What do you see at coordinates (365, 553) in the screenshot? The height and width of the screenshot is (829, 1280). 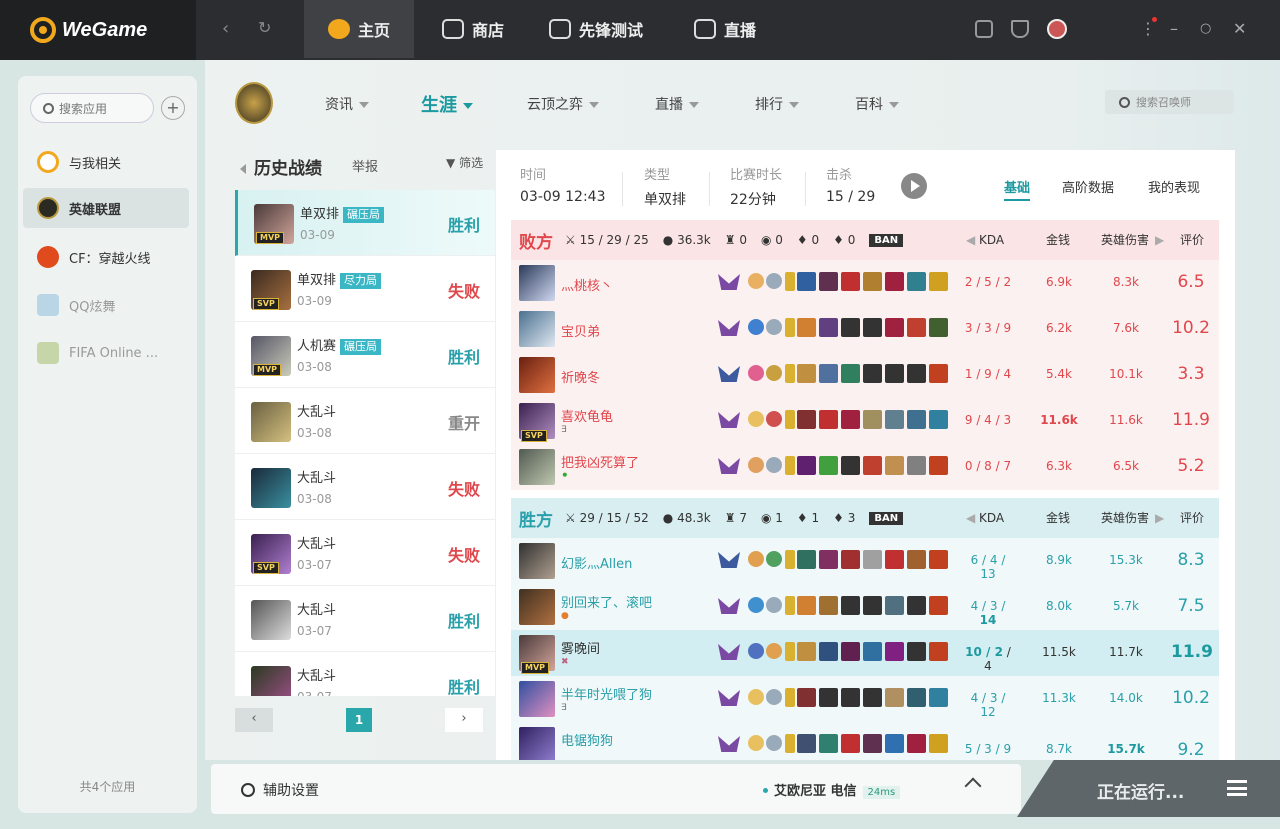 I see `match-item: SVP 大乱斗 03-07 失败` at bounding box center [365, 553].